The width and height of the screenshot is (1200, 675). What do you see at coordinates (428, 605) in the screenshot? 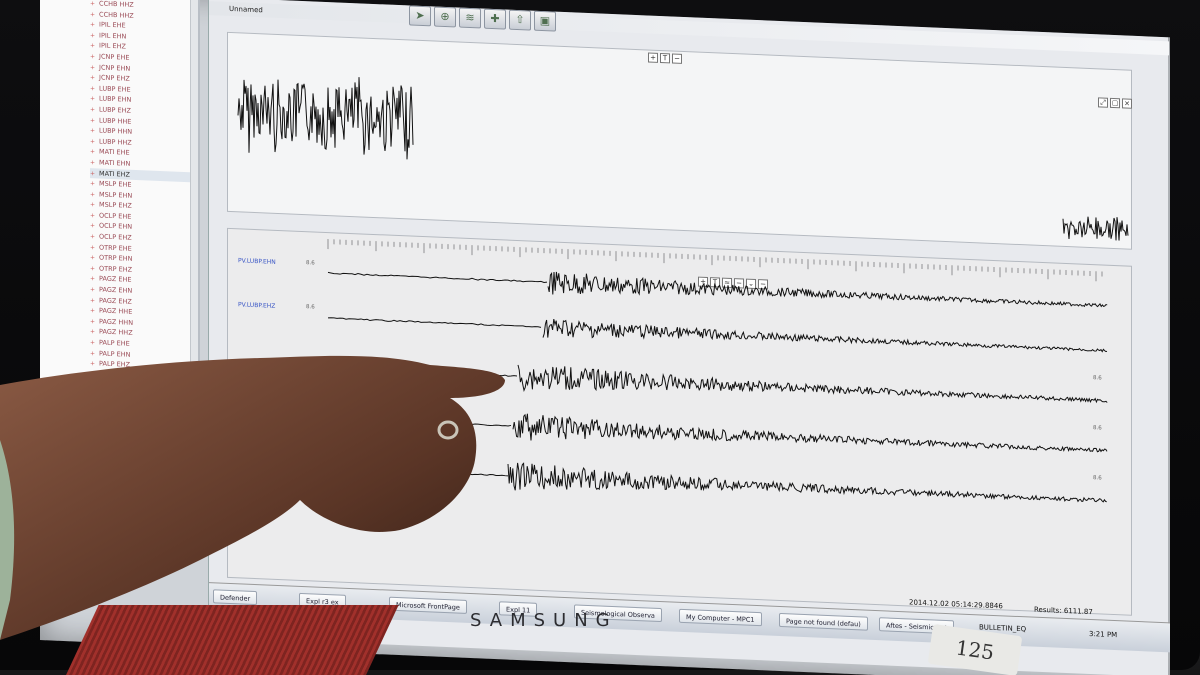
I see `taskbar-item: Microsoft FrontPage` at bounding box center [428, 605].